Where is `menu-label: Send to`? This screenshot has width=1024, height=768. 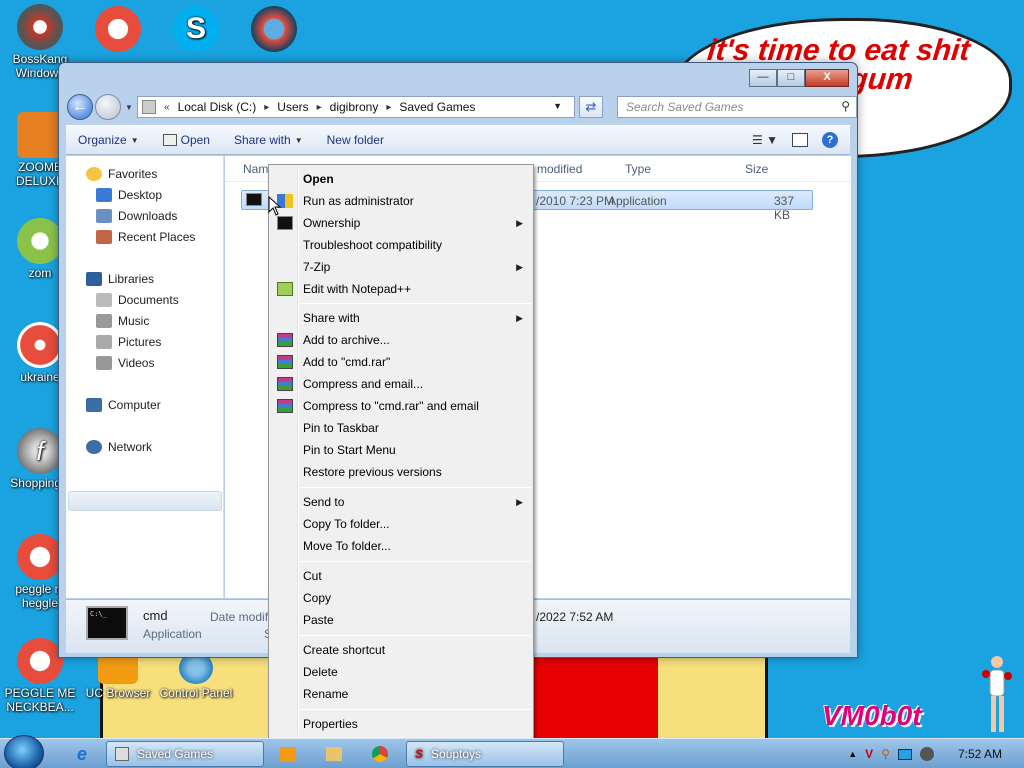 menu-label: Send to is located at coordinates (324, 502).